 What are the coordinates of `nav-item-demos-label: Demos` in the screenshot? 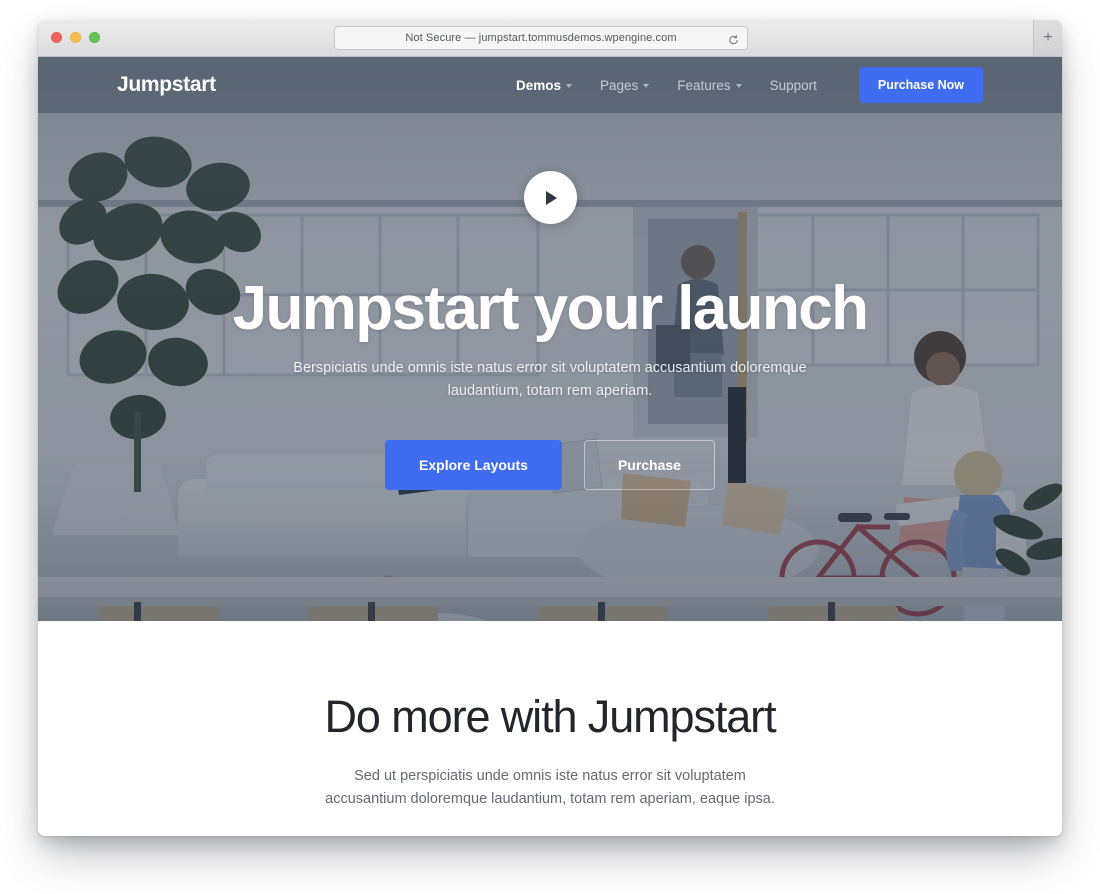 It's located at (538, 85).